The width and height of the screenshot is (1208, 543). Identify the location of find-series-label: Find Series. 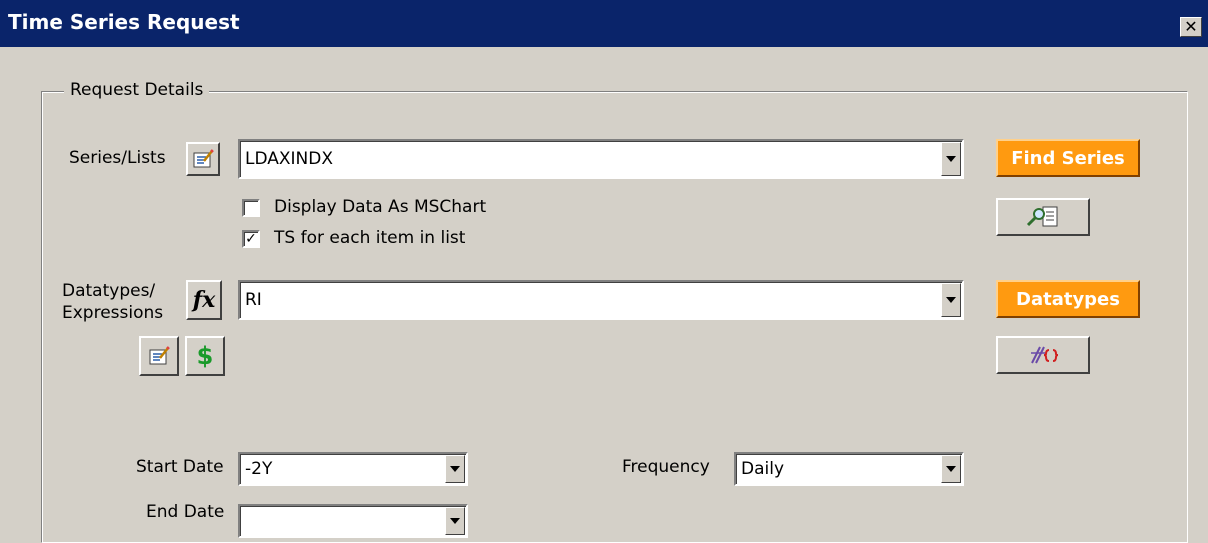
(1068, 158).